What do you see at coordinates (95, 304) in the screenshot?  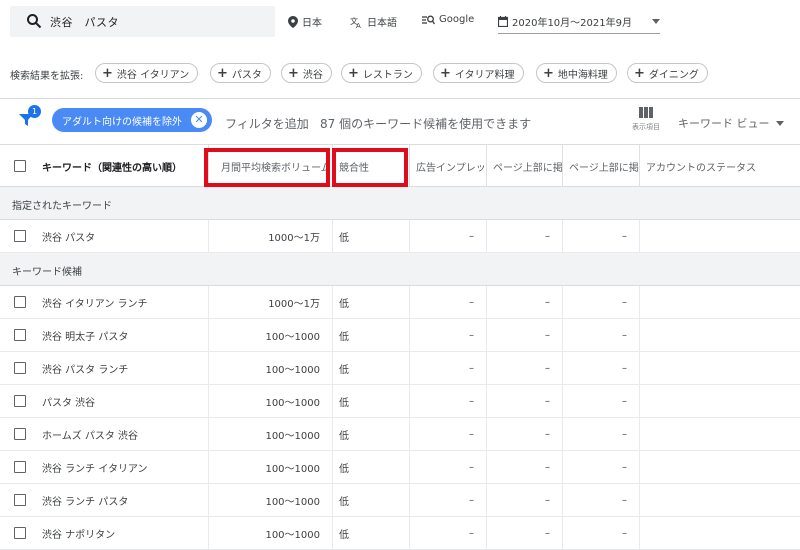 I see `keyword-cell: 渋谷 イタリアン ランチ` at bounding box center [95, 304].